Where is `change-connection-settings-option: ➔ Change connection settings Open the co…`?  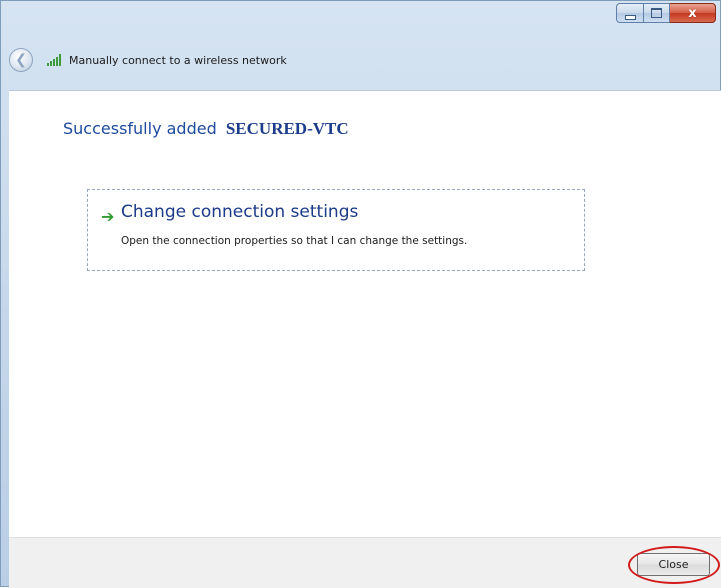
change-connection-settings-option: ➔ Change connection settings Open the co… is located at coordinates (336, 230).